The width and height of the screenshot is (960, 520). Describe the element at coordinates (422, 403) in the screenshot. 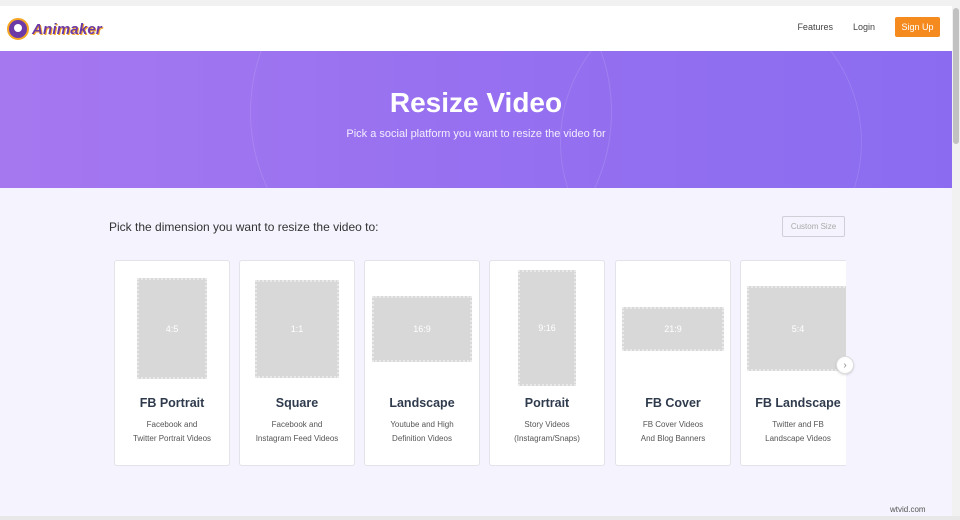

I see `card-title: Landscape` at that location.